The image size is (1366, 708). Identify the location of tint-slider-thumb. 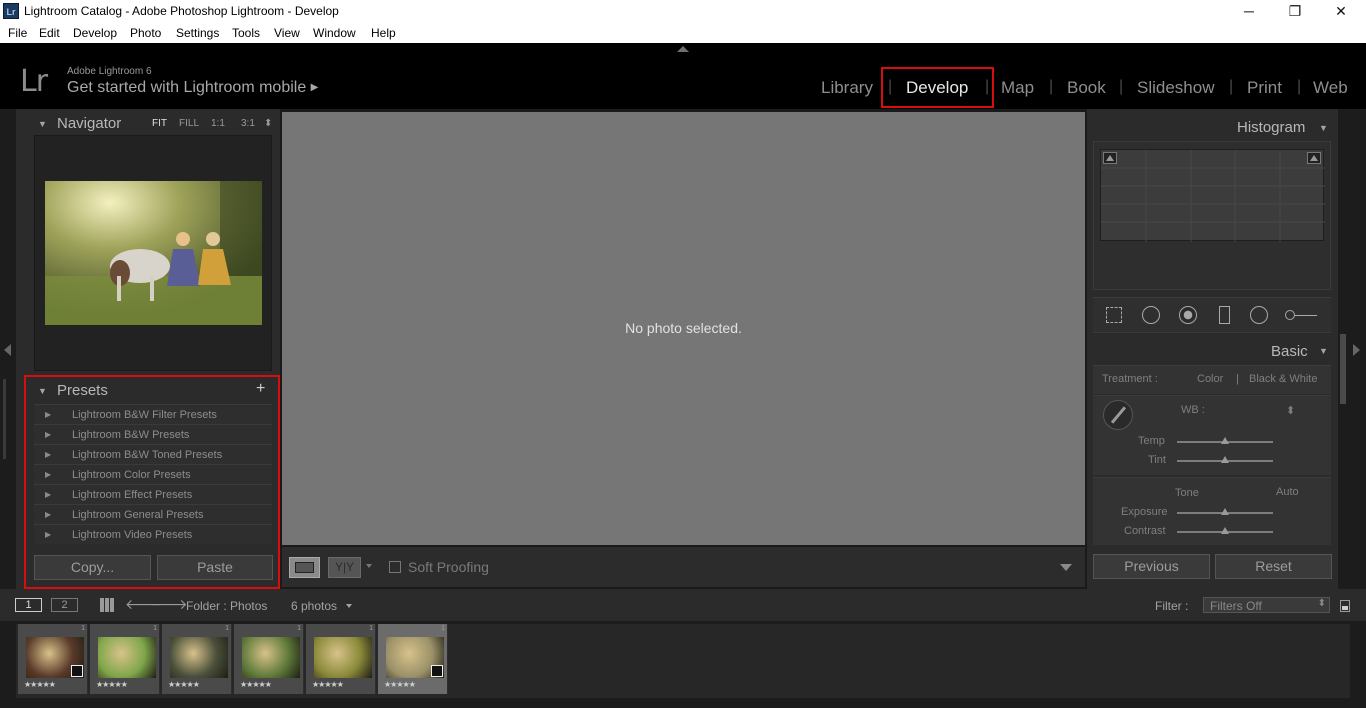
(1225, 459).